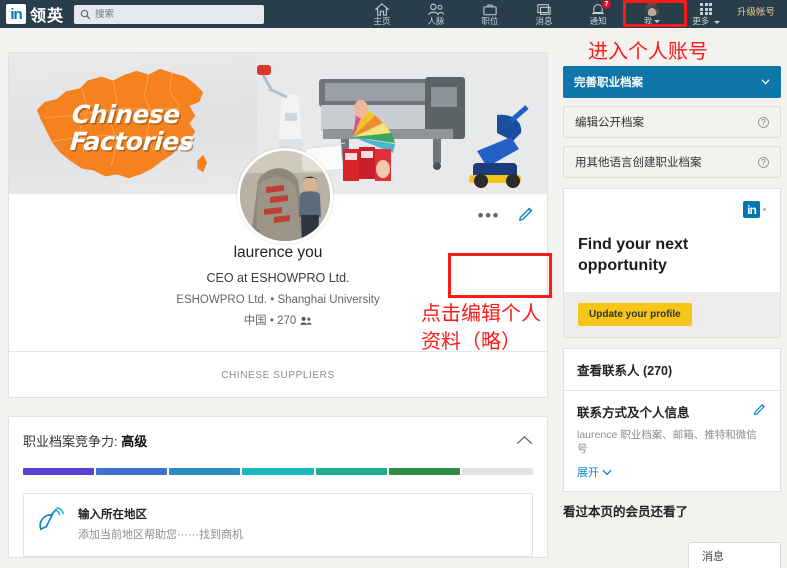  Describe the element at coordinates (672, 209) in the screenshot. I see `ad-logo-row: in` at that location.